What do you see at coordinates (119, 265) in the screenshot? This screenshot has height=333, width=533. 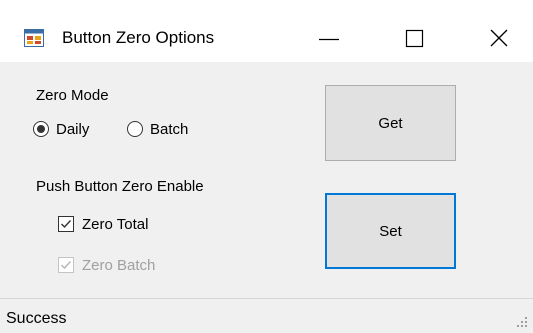 I see `checkbox-zero-batch-label: Zero Batch` at bounding box center [119, 265].